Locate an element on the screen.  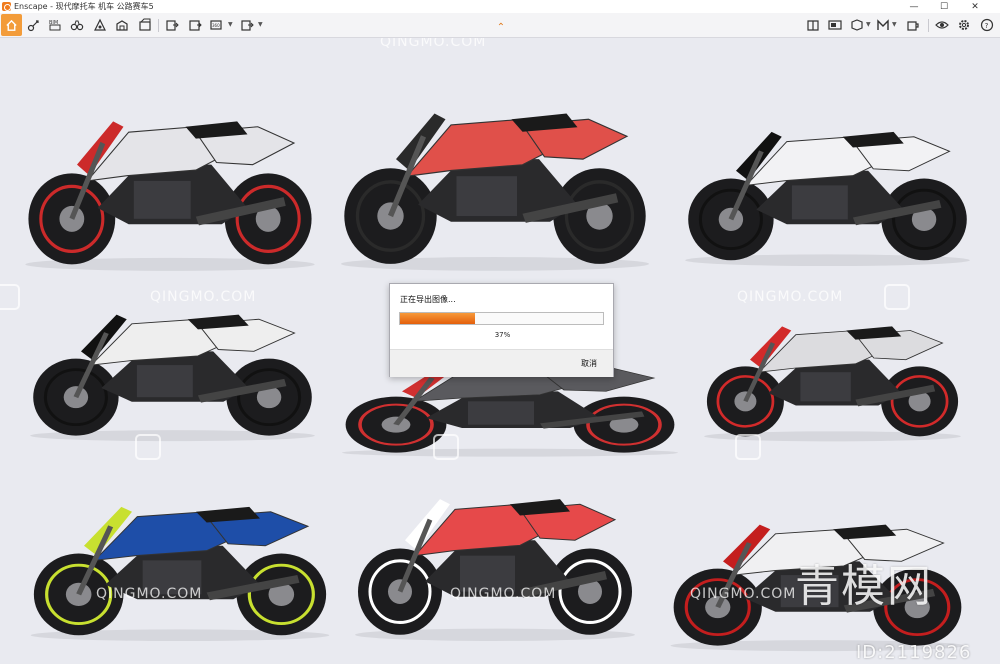
binoculars-icon is located at coordinates (77, 25).